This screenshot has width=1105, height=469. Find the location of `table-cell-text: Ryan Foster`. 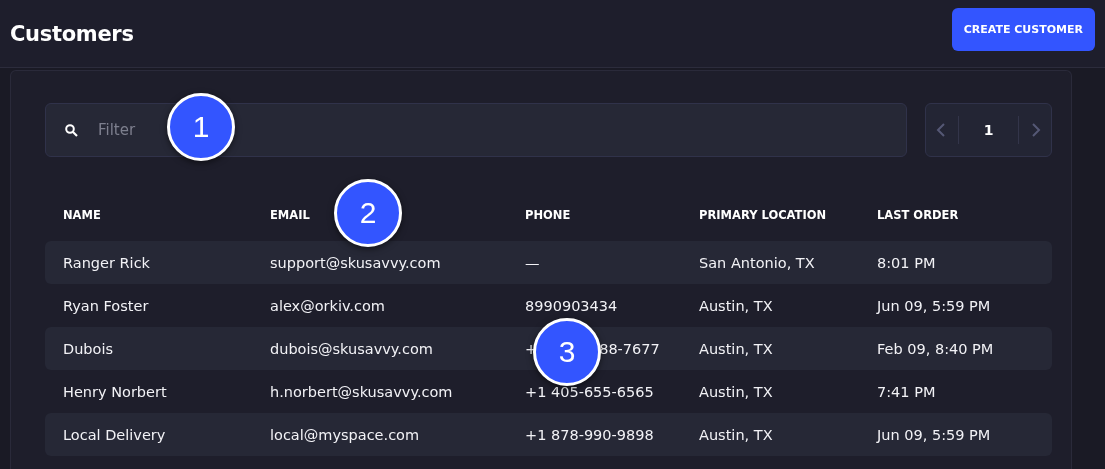

table-cell-text: Ryan Foster is located at coordinates (106, 305).